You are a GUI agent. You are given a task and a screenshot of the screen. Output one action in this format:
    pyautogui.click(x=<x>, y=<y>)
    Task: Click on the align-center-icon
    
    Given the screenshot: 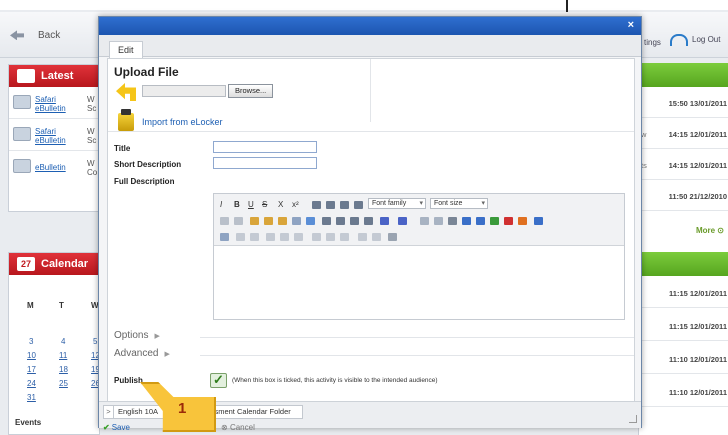 What is the action you would take?
    pyautogui.click(x=330, y=205)
    